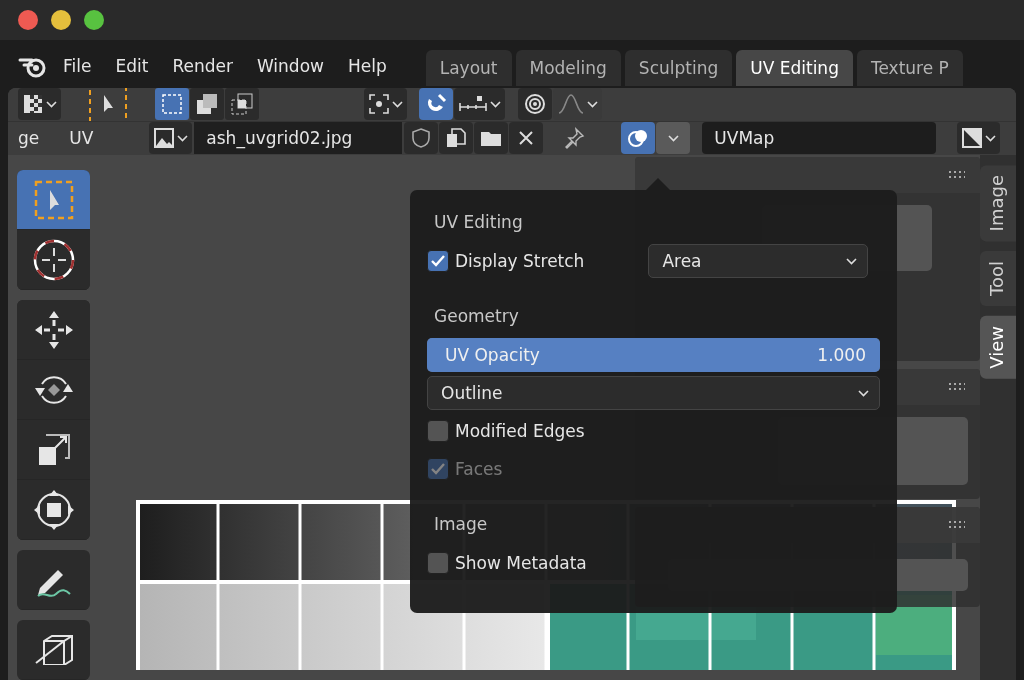  What do you see at coordinates (479, 469) in the screenshot?
I see `checkbox-label: Faces` at bounding box center [479, 469].